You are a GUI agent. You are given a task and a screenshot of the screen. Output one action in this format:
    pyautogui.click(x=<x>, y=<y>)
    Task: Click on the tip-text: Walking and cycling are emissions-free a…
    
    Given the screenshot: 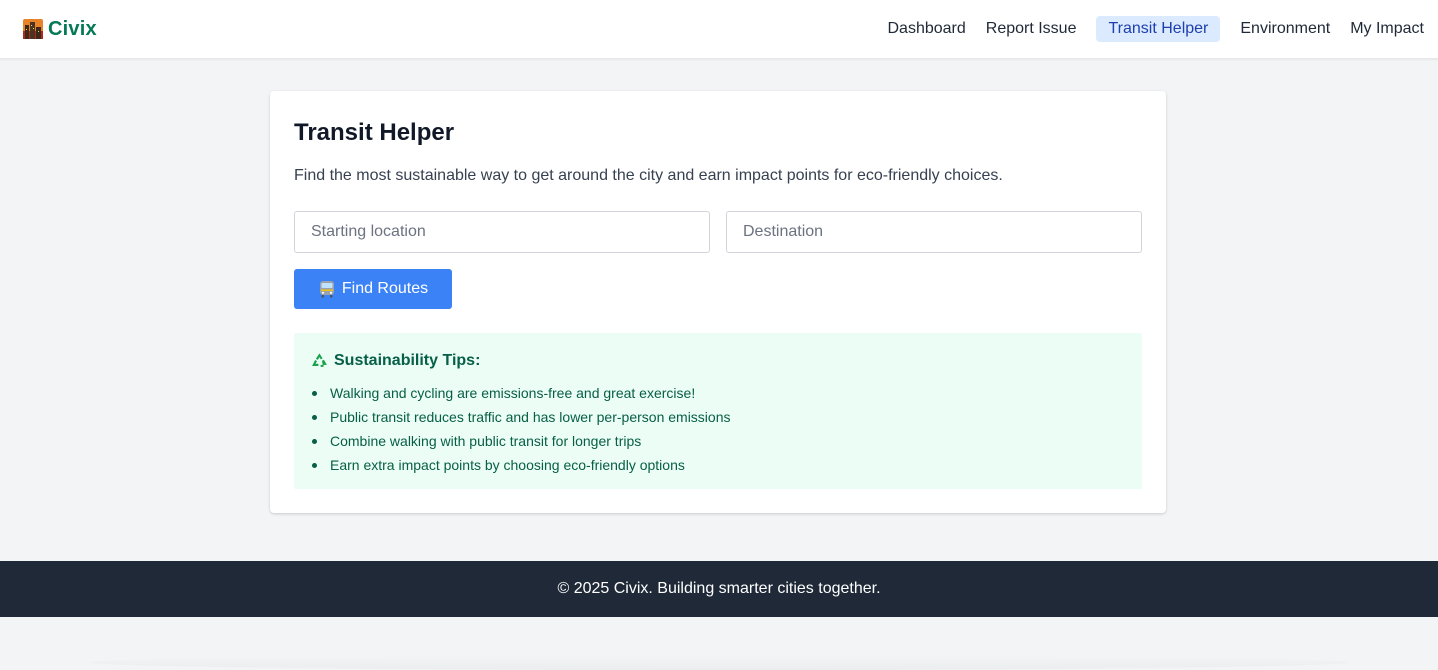 What is the action you would take?
    pyautogui.click(x=513, y=393)
    